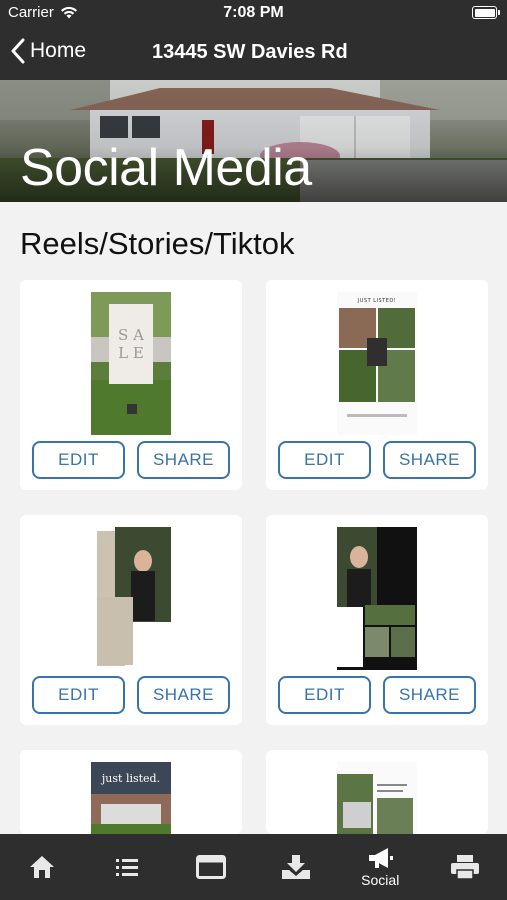 The width and height of the screenshot is (507, 900). I want to click on tab-browser, so click(211, 867).